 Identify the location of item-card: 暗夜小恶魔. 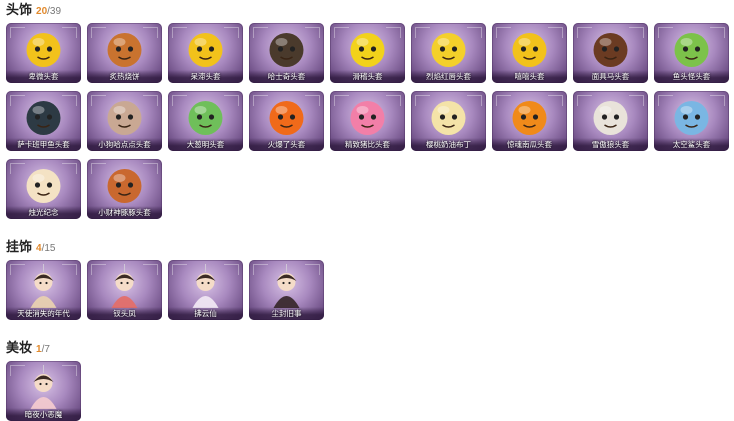
(43, 391).